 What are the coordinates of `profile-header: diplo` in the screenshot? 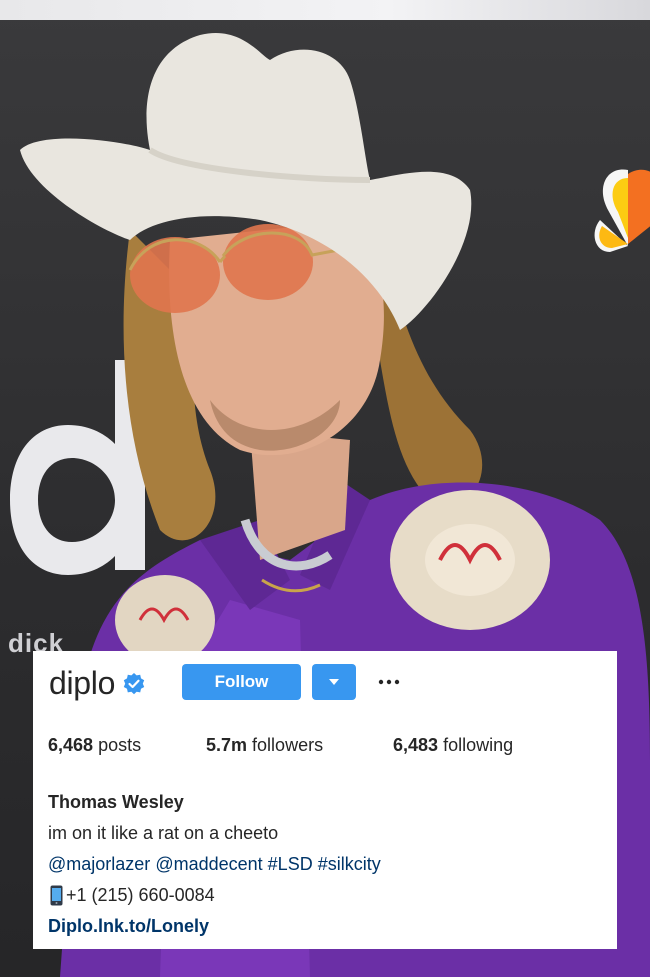 It's located at (97, 683).